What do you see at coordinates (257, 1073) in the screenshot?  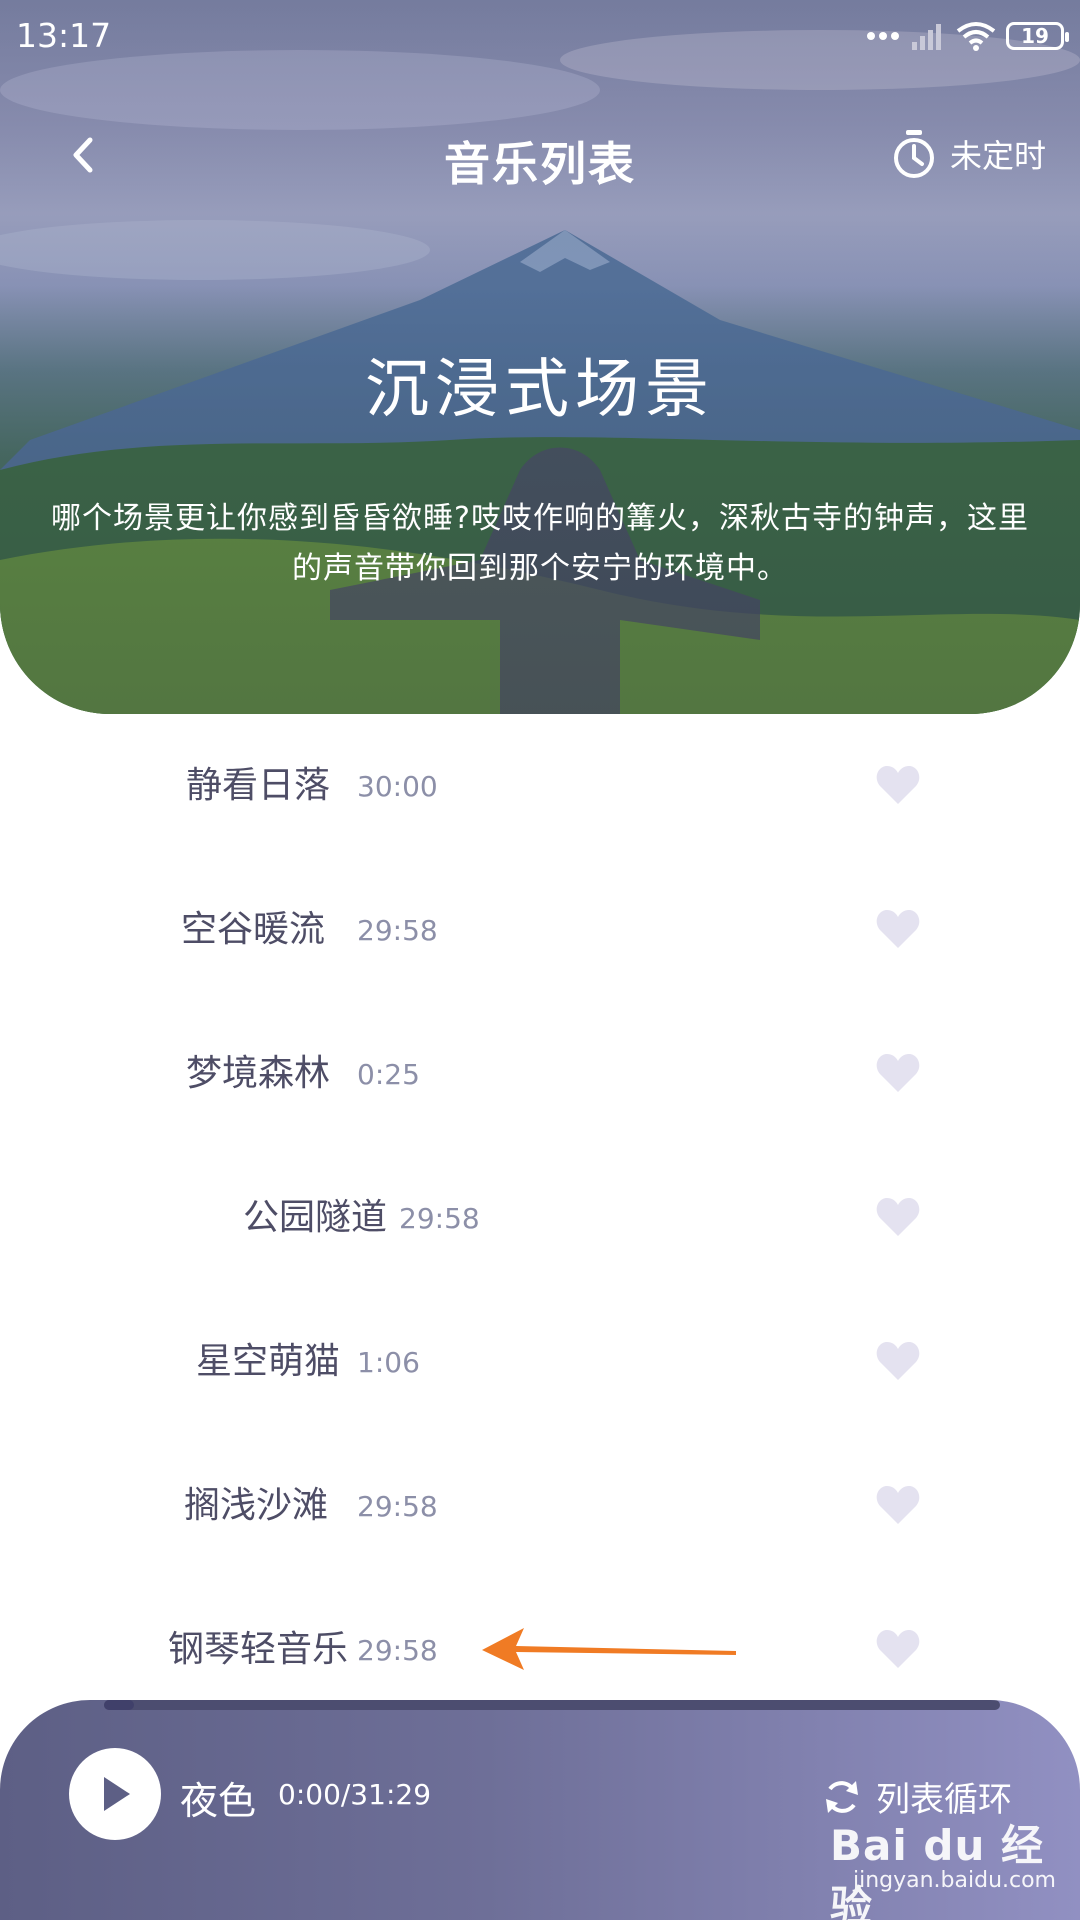 I see `track-name: 梦境森林` at bounding box center [257, 1073].